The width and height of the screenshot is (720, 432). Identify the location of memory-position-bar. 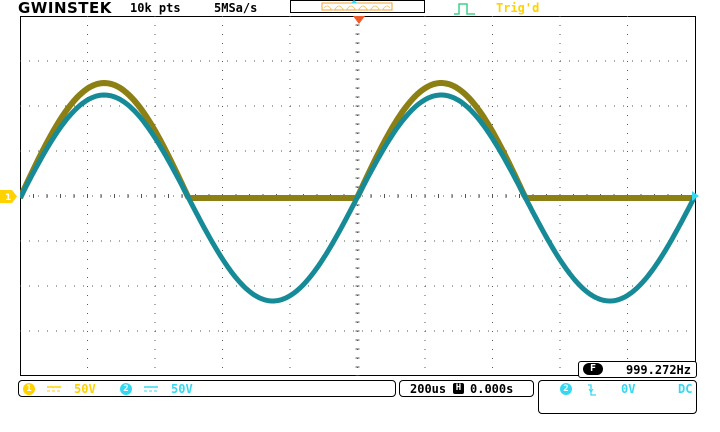
(357, 6).